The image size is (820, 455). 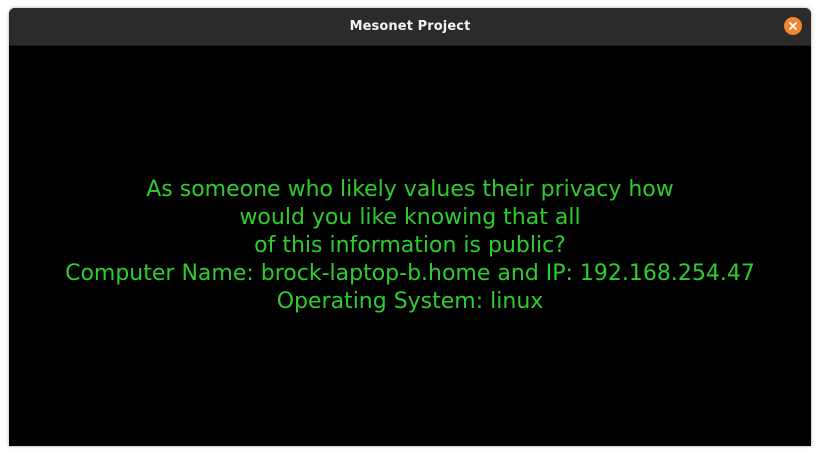 What do you see at coordinates (410, 217) in the screenshot?
I see `message-line: would you like knowing that all` at bounding box center [410, 217].